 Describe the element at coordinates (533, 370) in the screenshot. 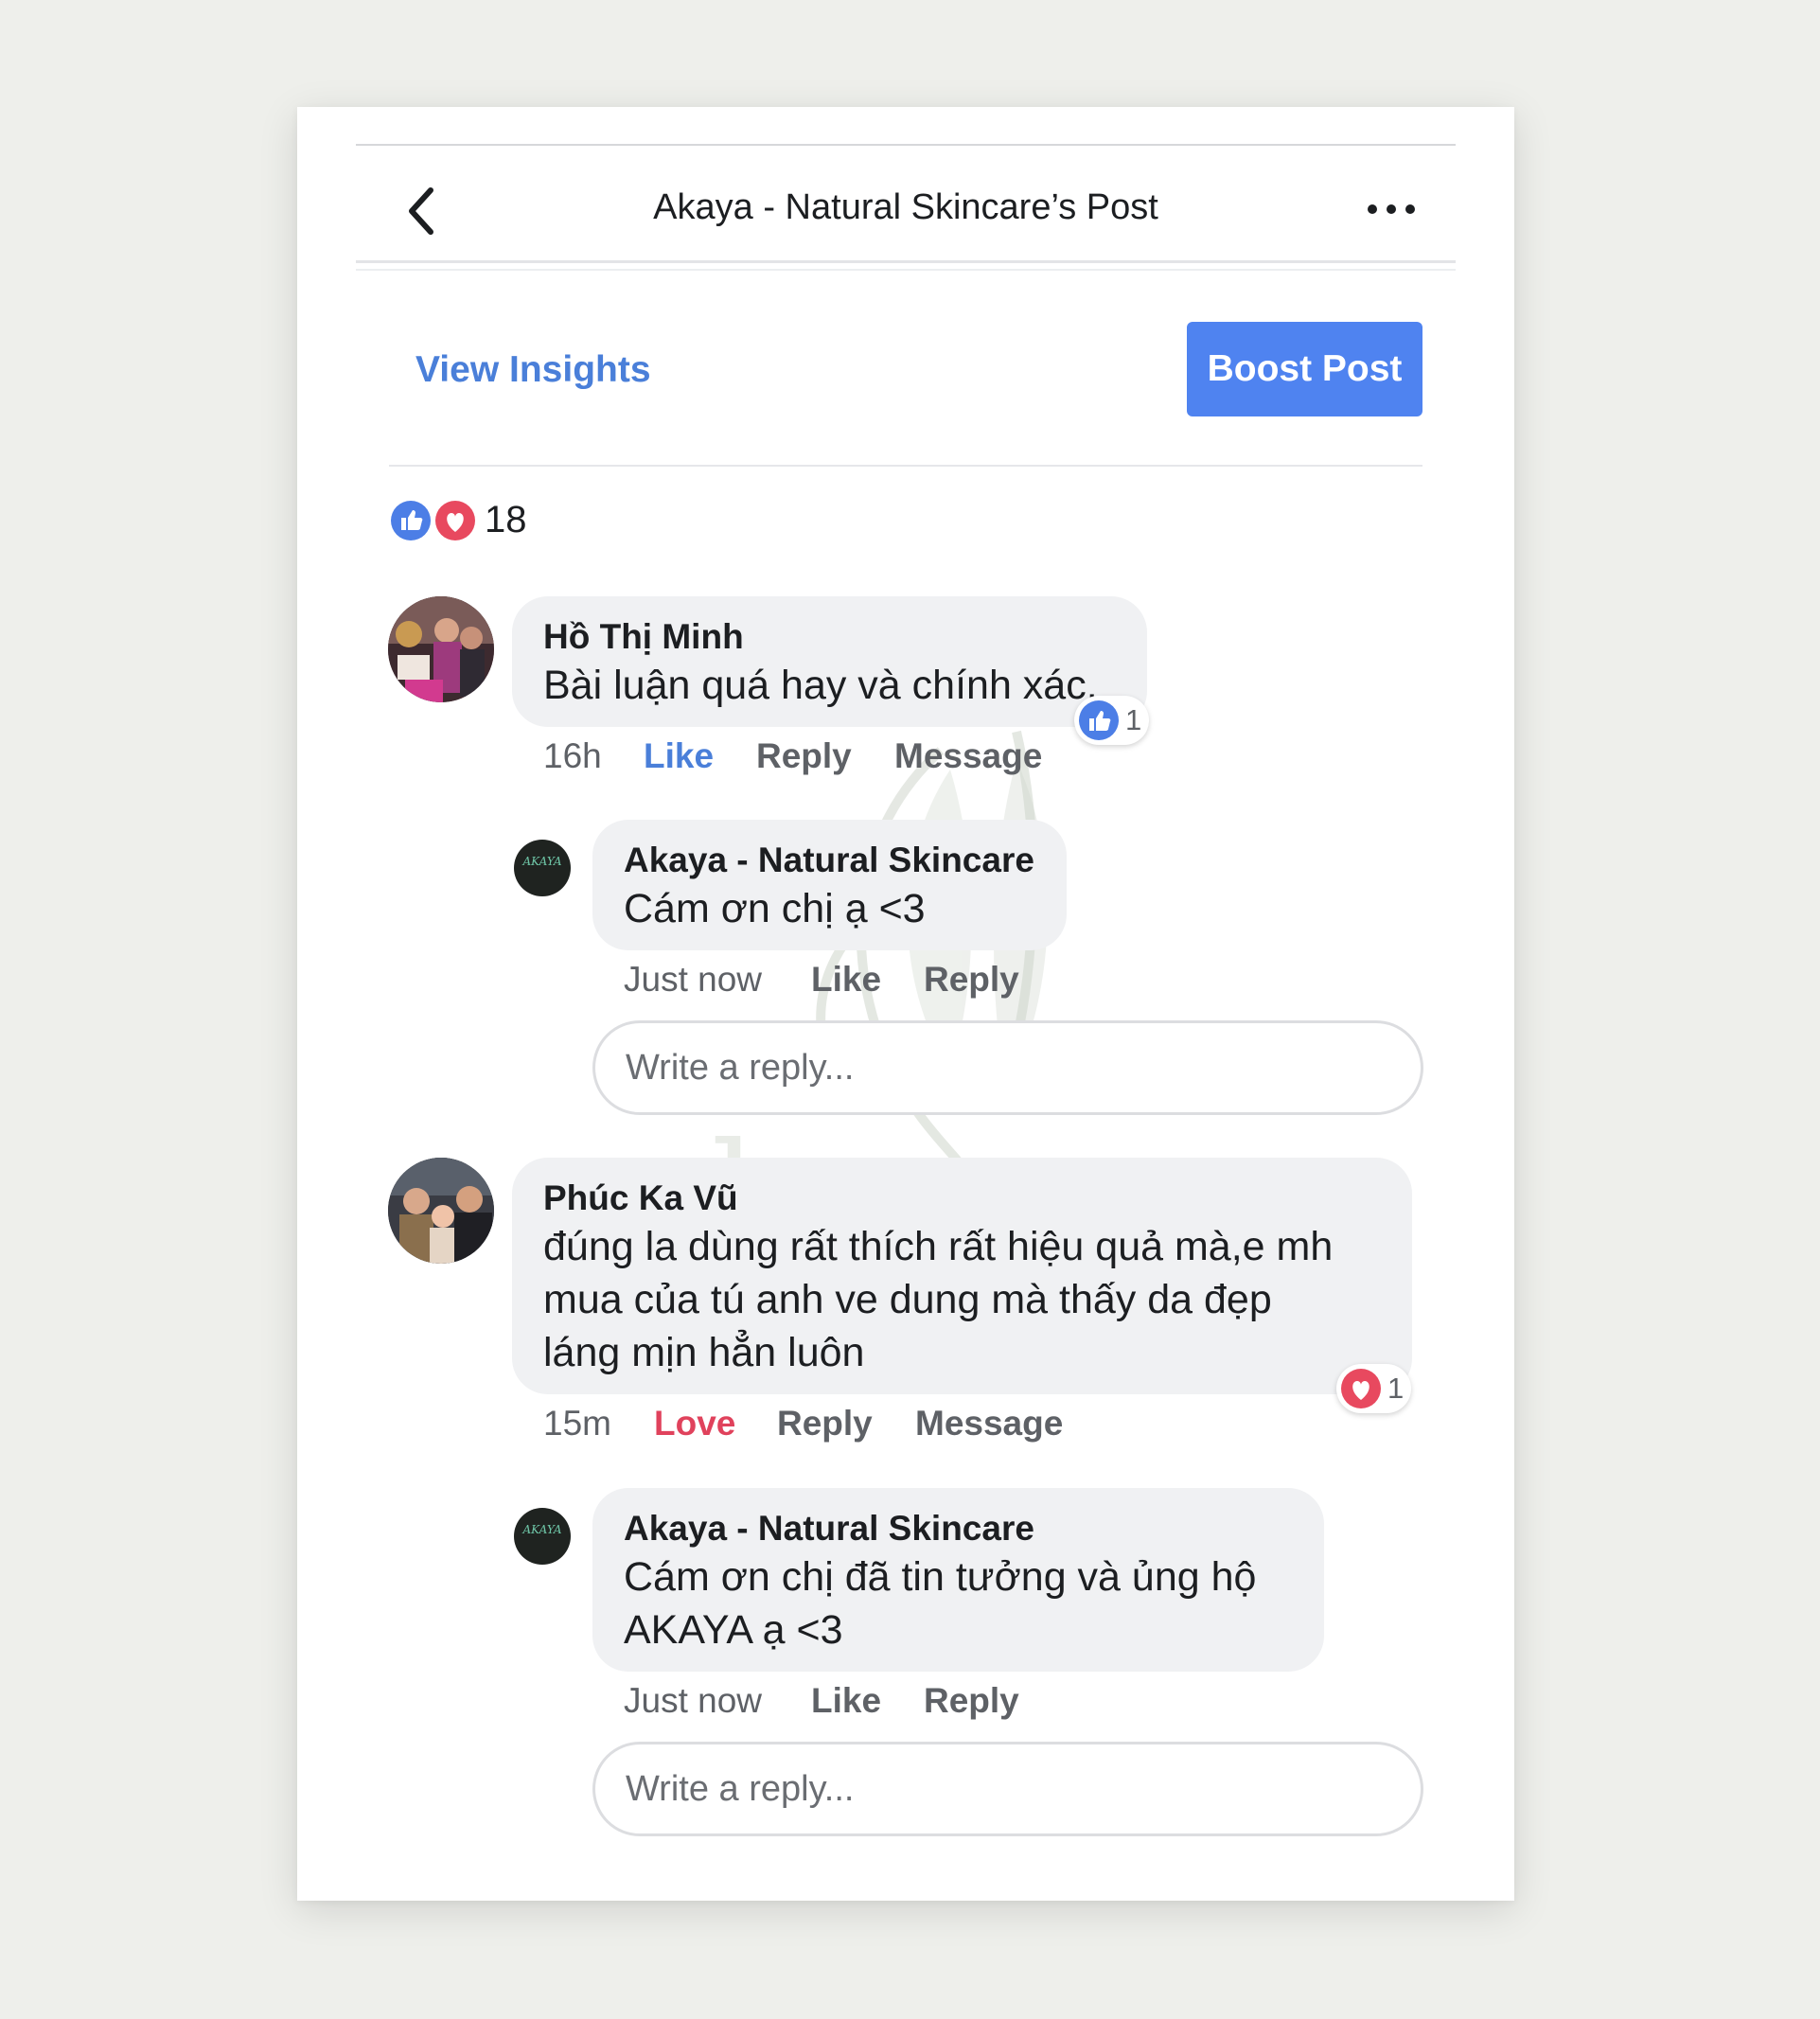

I see `view-insights-link: View Insights` at that location.